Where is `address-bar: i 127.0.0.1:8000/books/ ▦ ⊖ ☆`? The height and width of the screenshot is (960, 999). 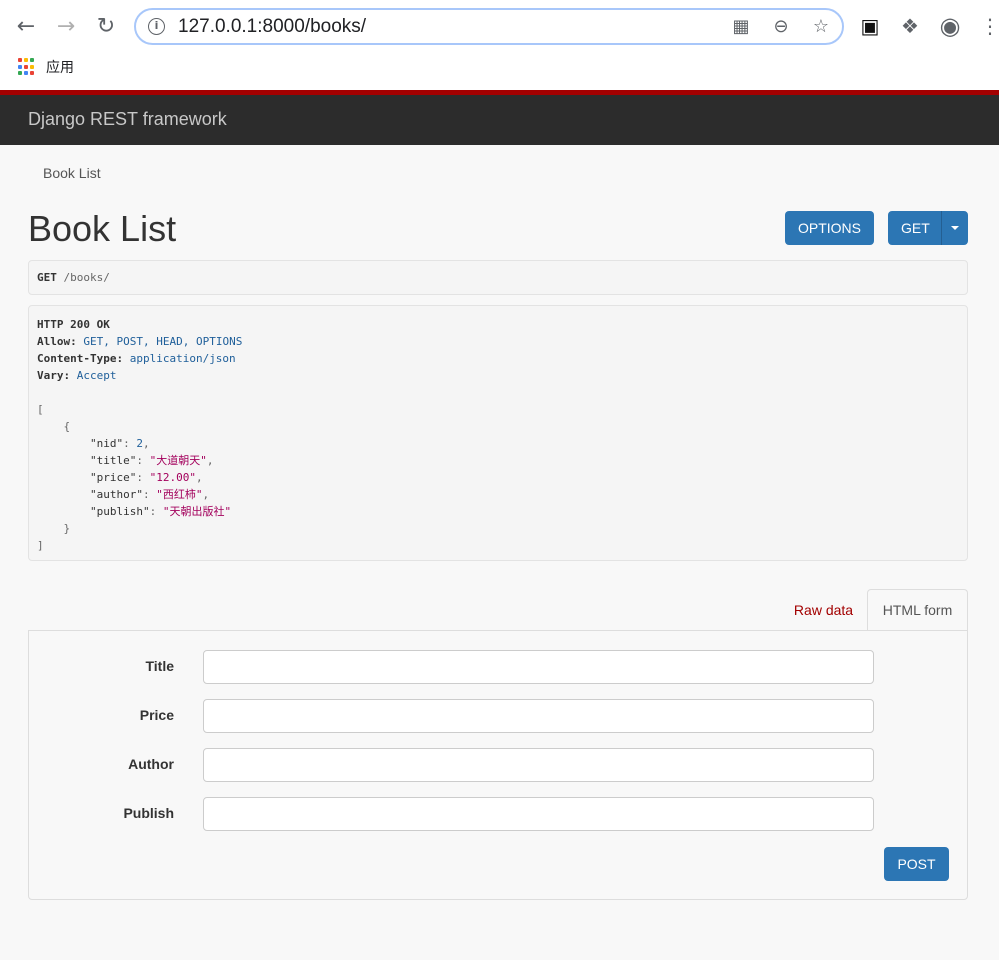 address-bar: i 127.0.0.1:8000/books/ ▦ ⊖ ☆ is located at coordinates (489, 26).